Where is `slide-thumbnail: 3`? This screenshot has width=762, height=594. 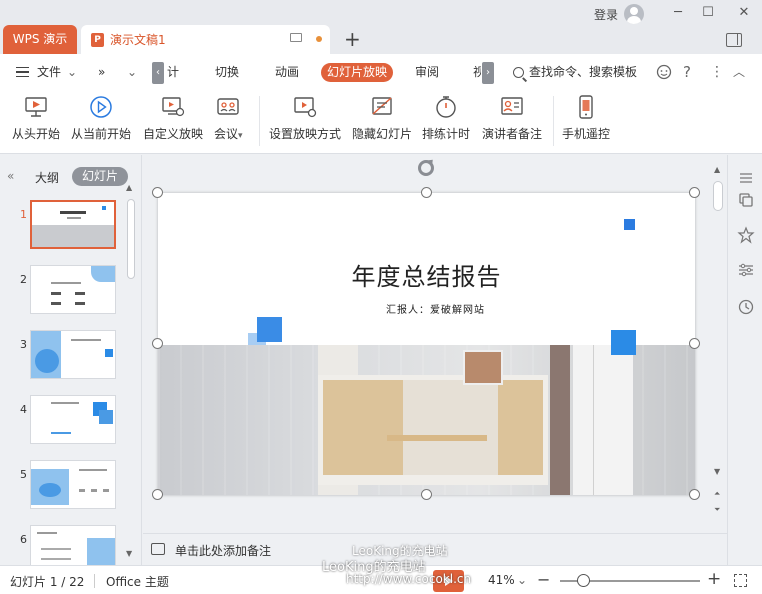 slide-thumbnail: 3 is located at coordinates (62, 357).